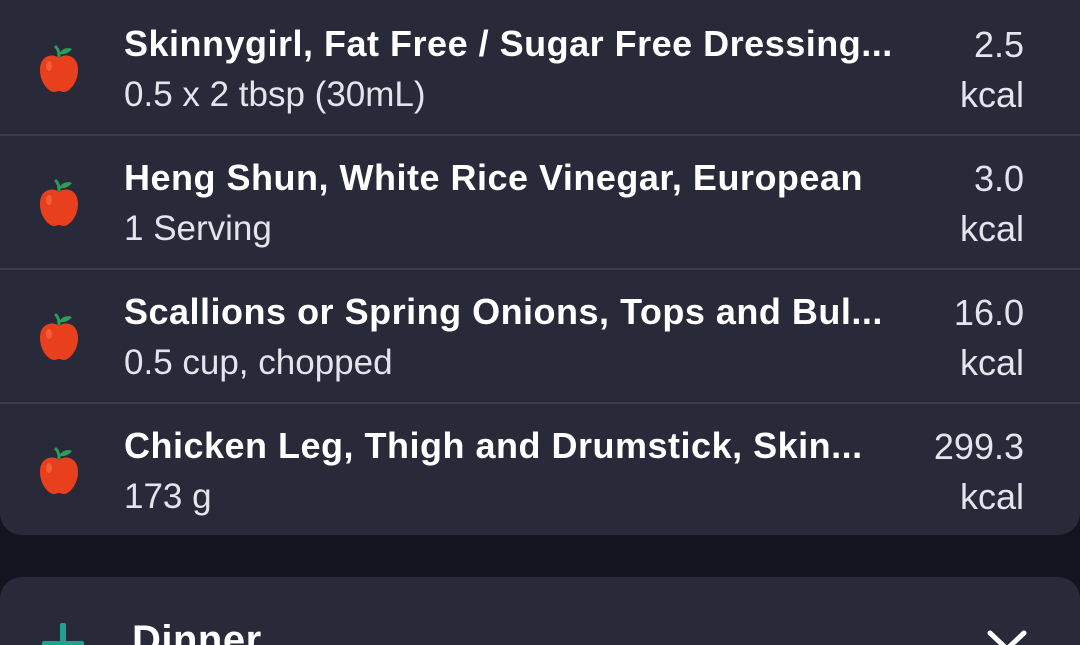  I want to click on plus-icon, so click(63, 633).